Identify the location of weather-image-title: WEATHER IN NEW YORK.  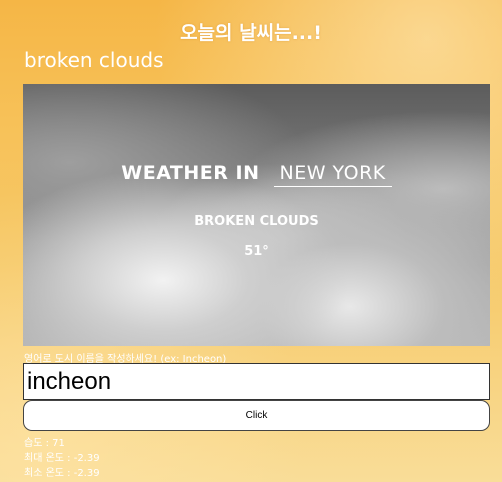
(256, 174).